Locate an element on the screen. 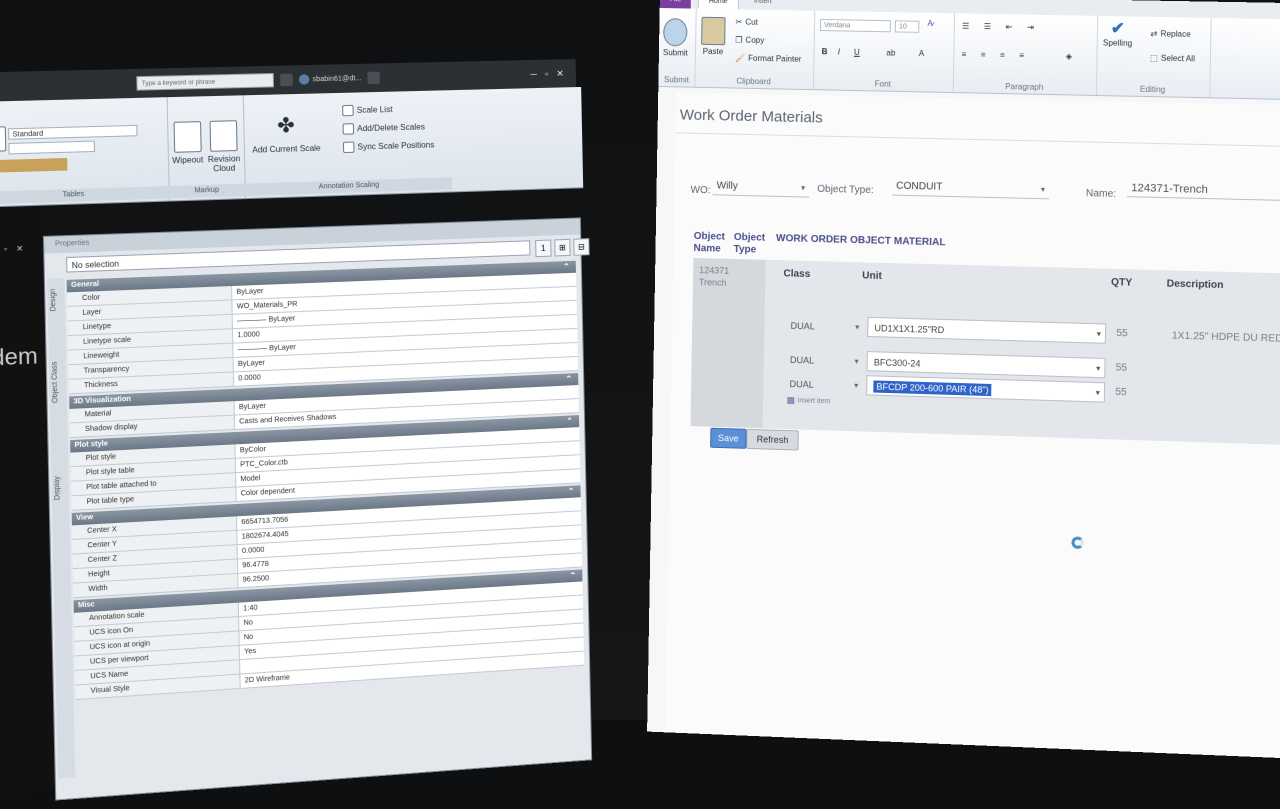 The image size is (1280, 809). group-label: Font is located at coordinates (882, 84).